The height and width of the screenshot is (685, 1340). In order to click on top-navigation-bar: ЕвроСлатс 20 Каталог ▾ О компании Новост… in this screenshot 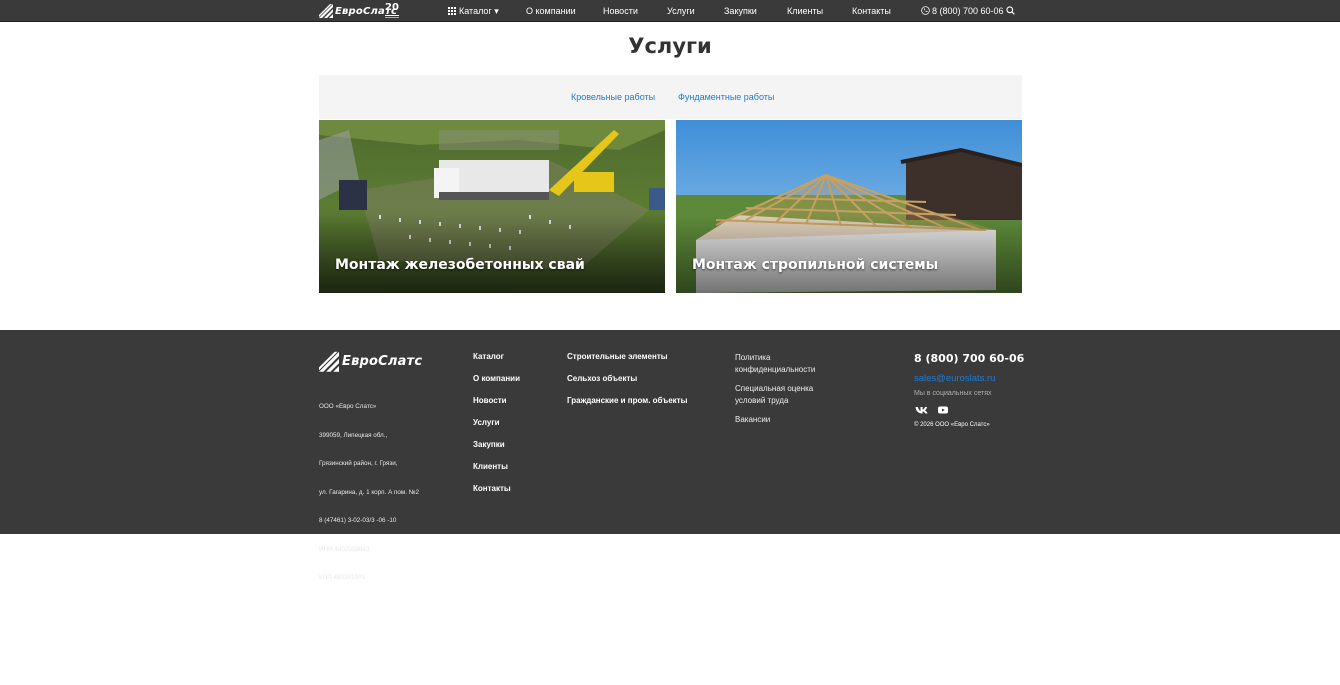, I will do `click(670, 11)`.